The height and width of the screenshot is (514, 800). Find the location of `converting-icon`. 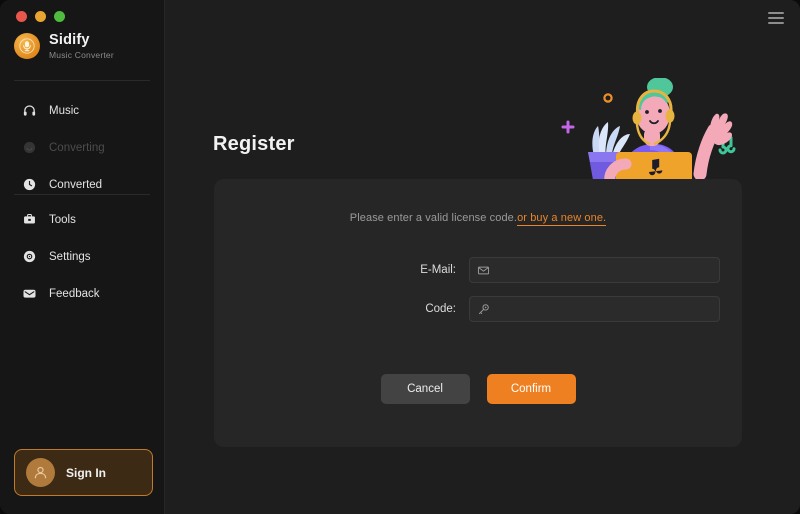

converting-icon is located at coordinates (29, 148).